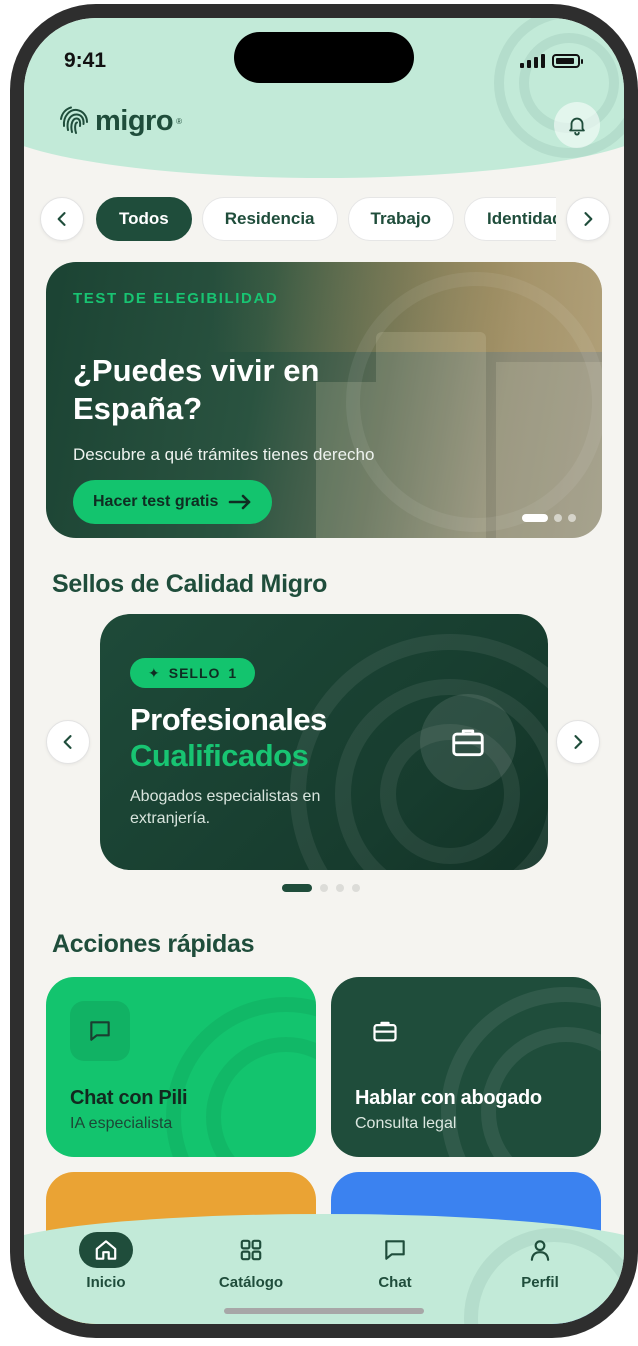  What do you see at coordinates (324, 1311) in the screenshot?
I see `home-indicator` at bounding box center [324, 1311].